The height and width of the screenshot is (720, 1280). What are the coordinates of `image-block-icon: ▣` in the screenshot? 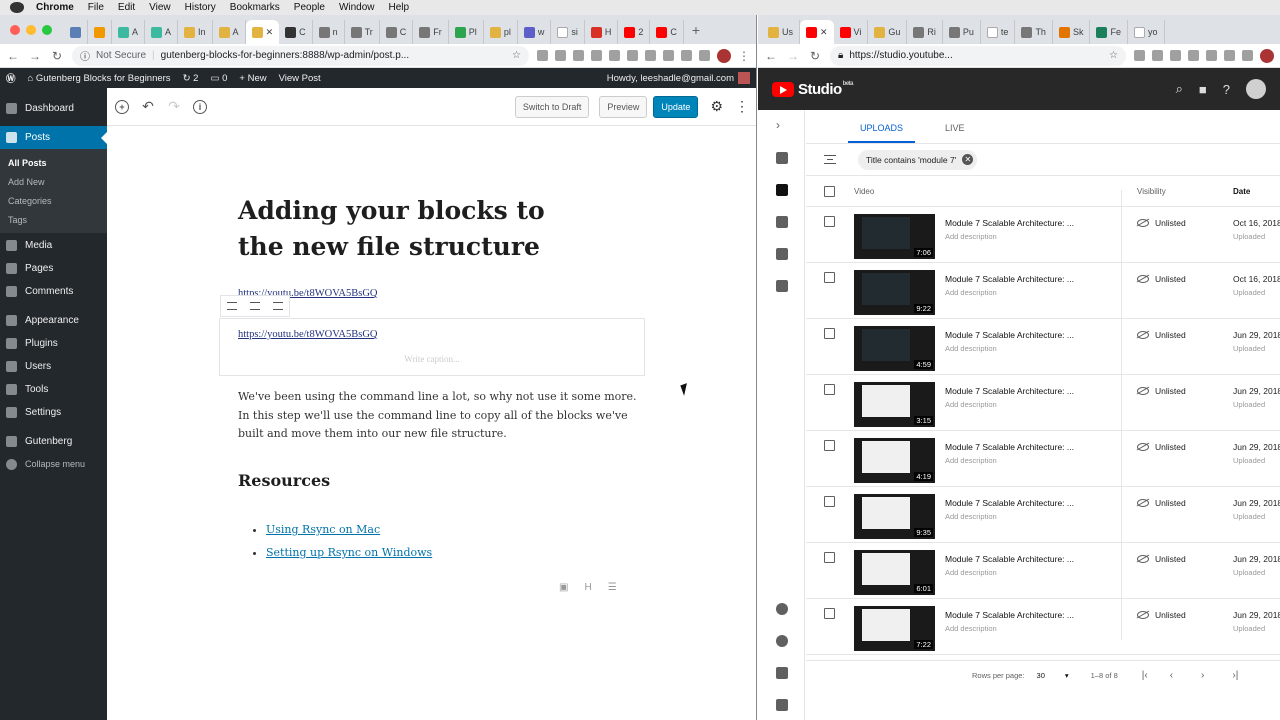 It's located at (563, 587).